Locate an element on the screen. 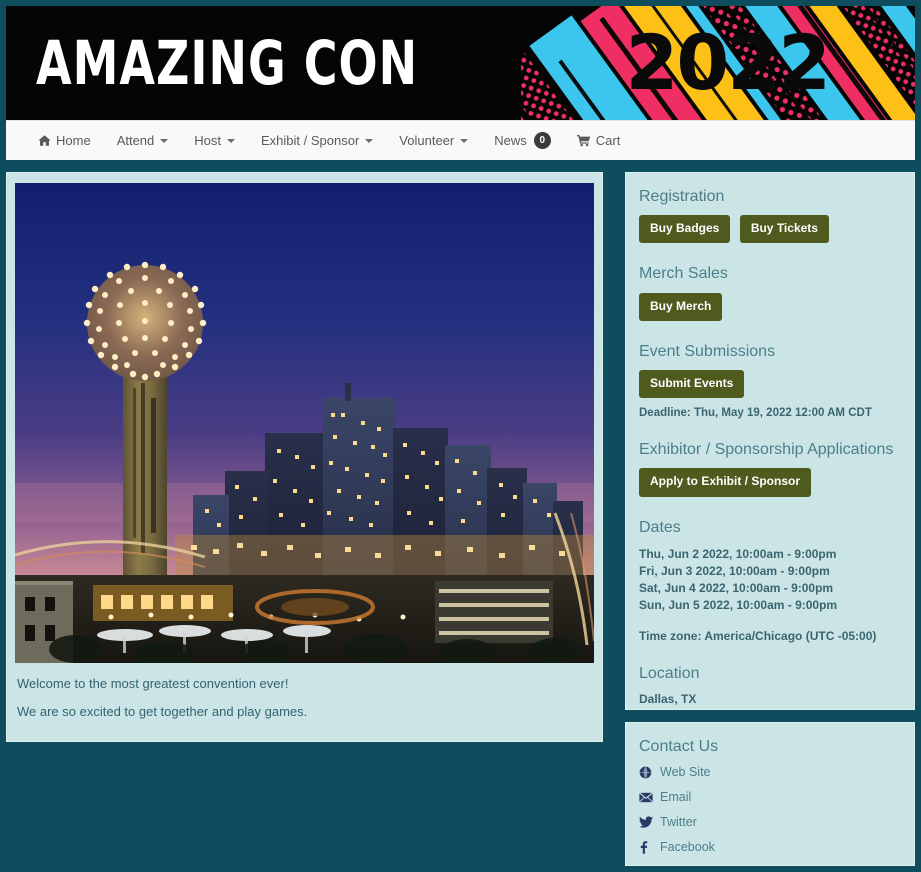  nav-label: Attend is located at coordinates (135, 140).